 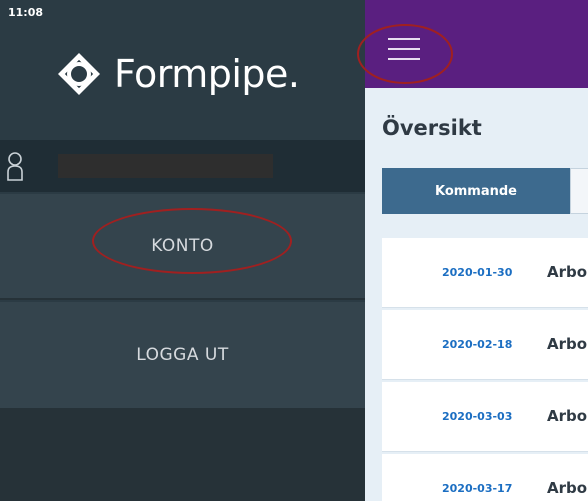 I want to click on tab-kommande: Kommande, so click(x=476, y=191).